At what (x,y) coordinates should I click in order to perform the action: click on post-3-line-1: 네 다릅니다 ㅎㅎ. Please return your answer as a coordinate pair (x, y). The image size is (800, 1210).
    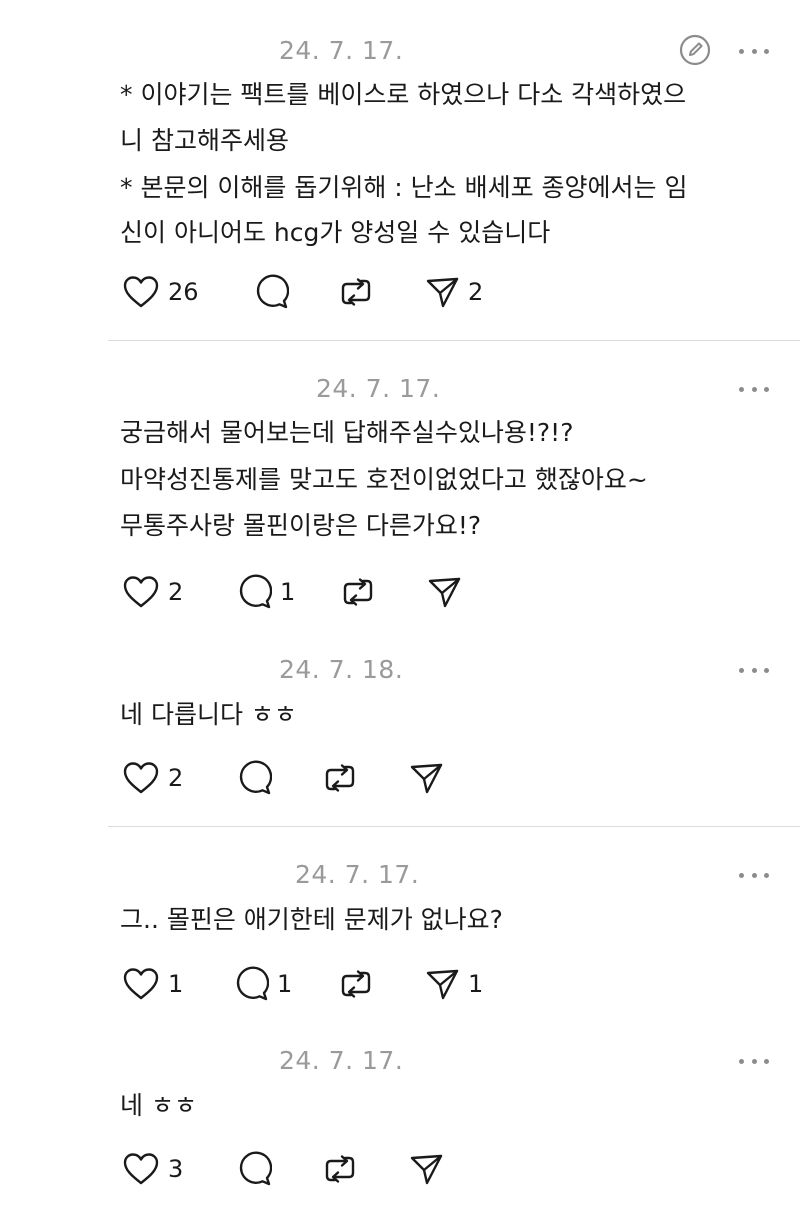
    Looking at the image, I should click on (208, 714).